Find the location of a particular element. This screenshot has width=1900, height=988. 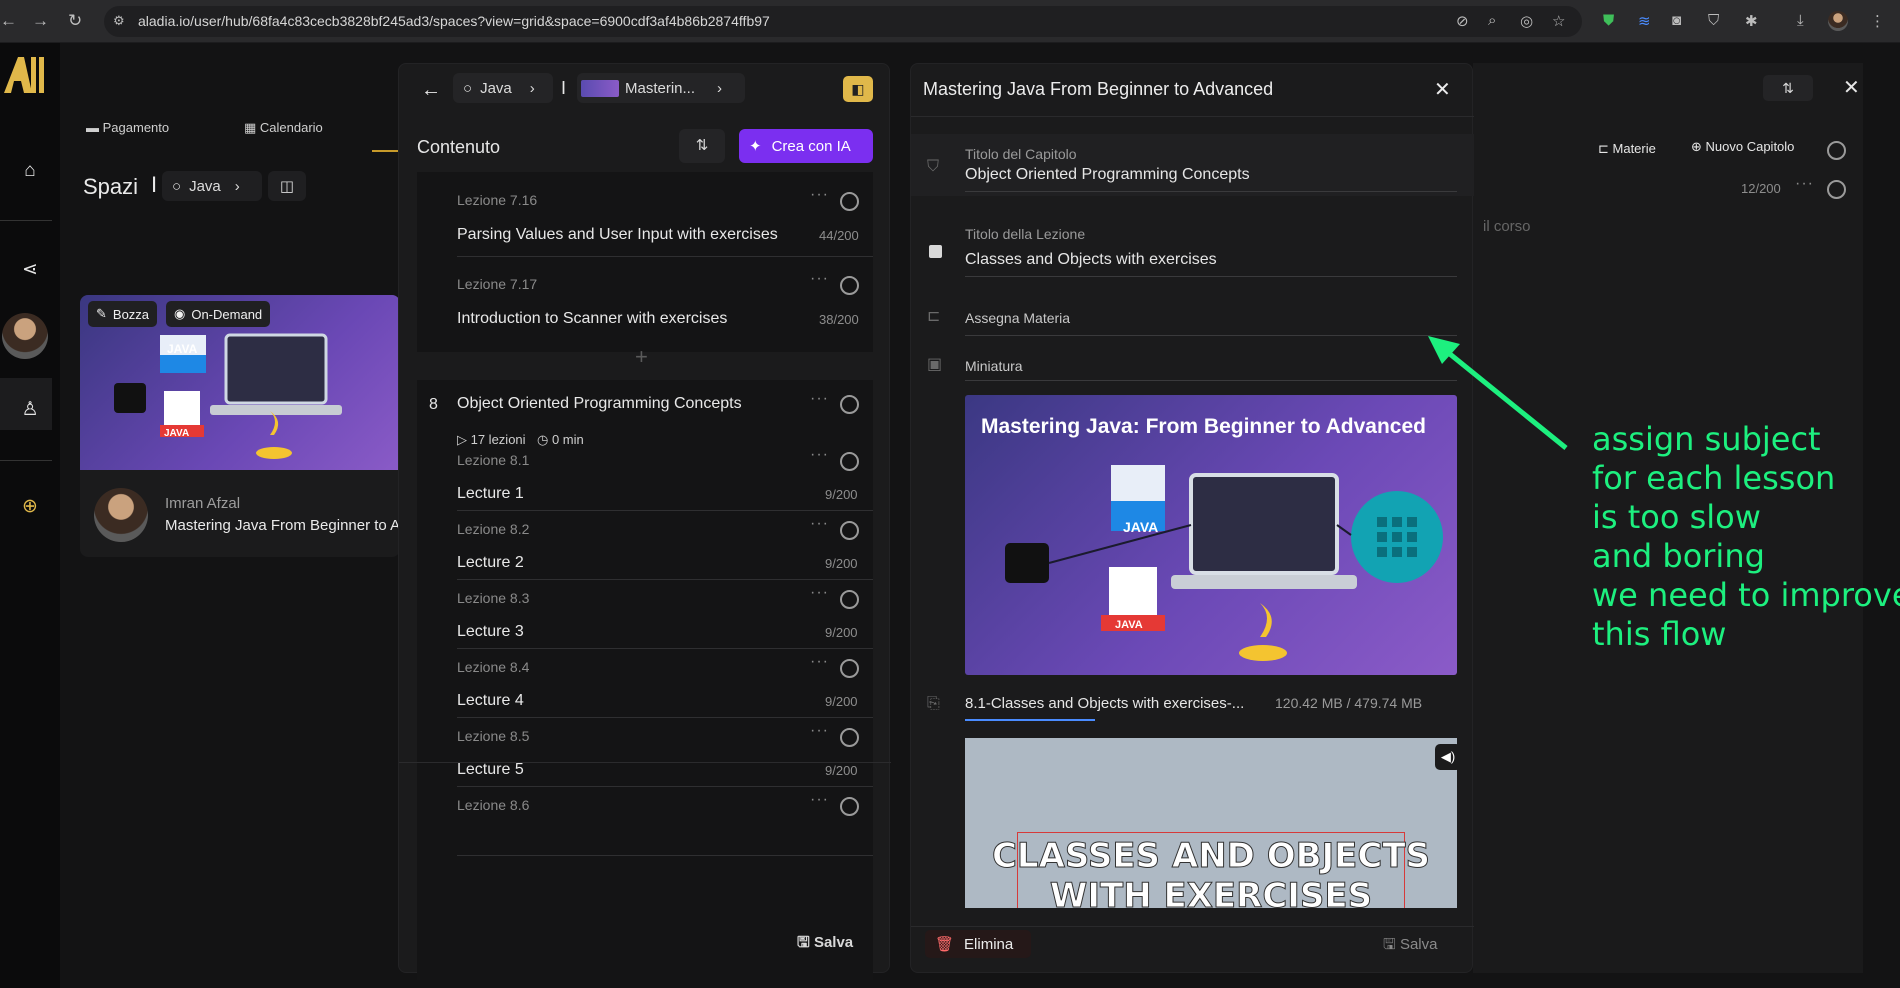

user-avatar is located at coordinates (25, 336).